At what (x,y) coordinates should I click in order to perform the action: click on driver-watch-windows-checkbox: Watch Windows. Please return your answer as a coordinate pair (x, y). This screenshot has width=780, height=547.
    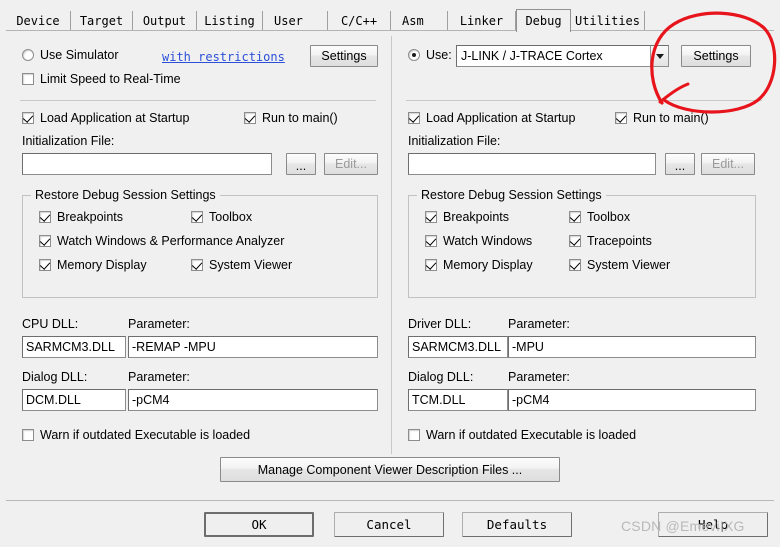
    Looking at the image, I should click on (478, 241).